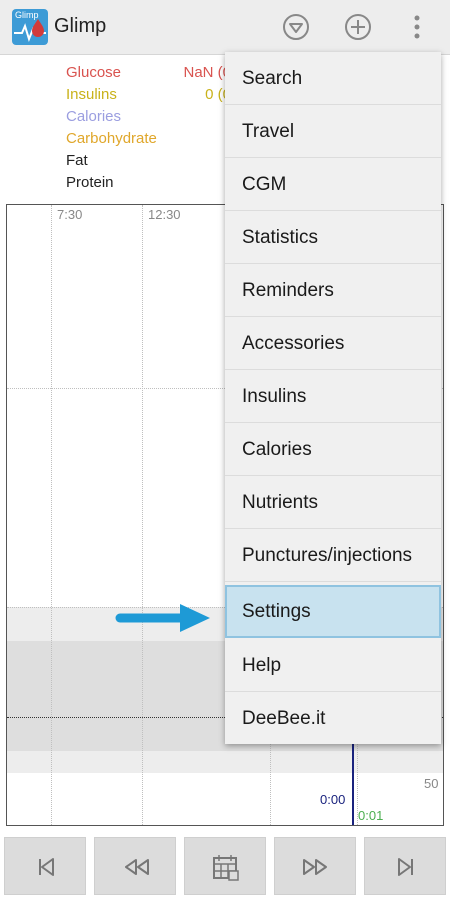 Image resolution: width=450 pixels, height=899 pixels. Describe the element at coordinates (151, 117) in the screenshot. I see `summary-row-calories: Calories 0` at that location.